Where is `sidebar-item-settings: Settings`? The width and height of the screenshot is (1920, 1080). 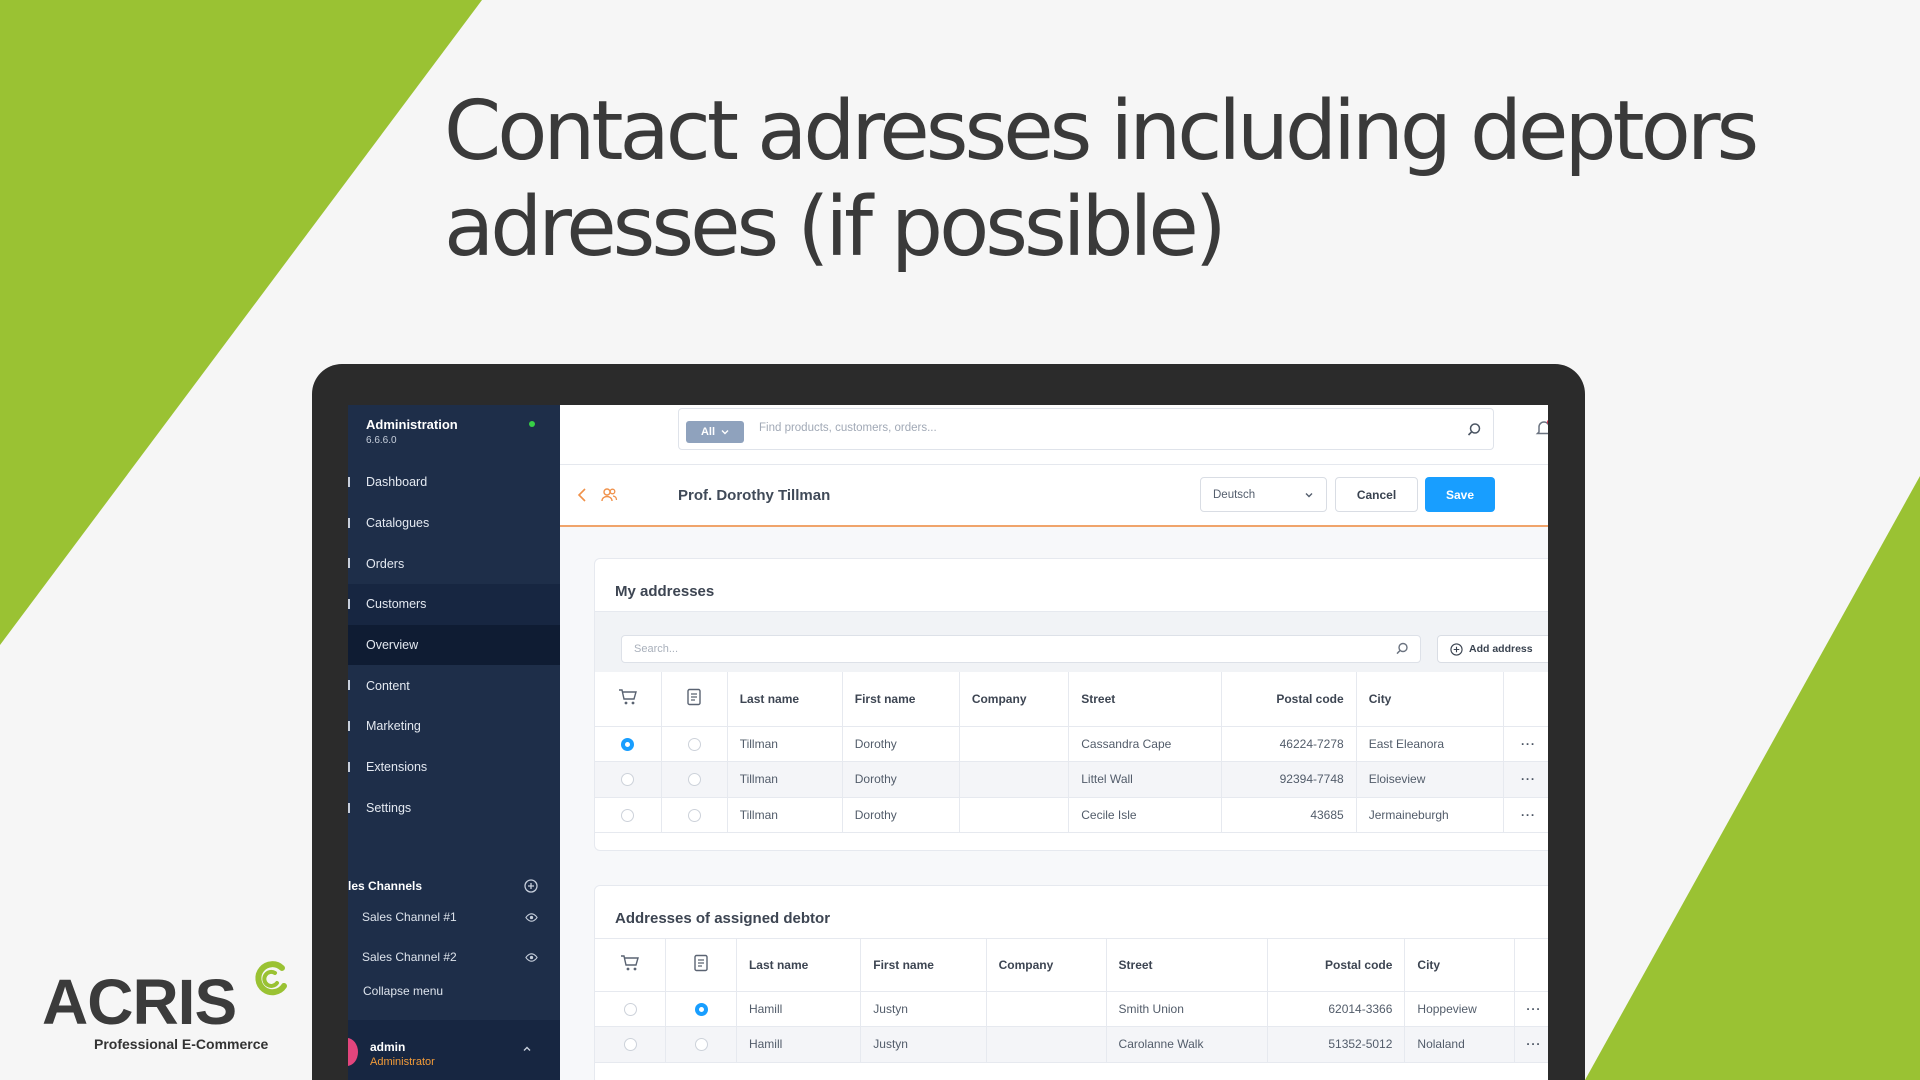
sidebar-item-settings: Settings is located at coordinates (454, 808).